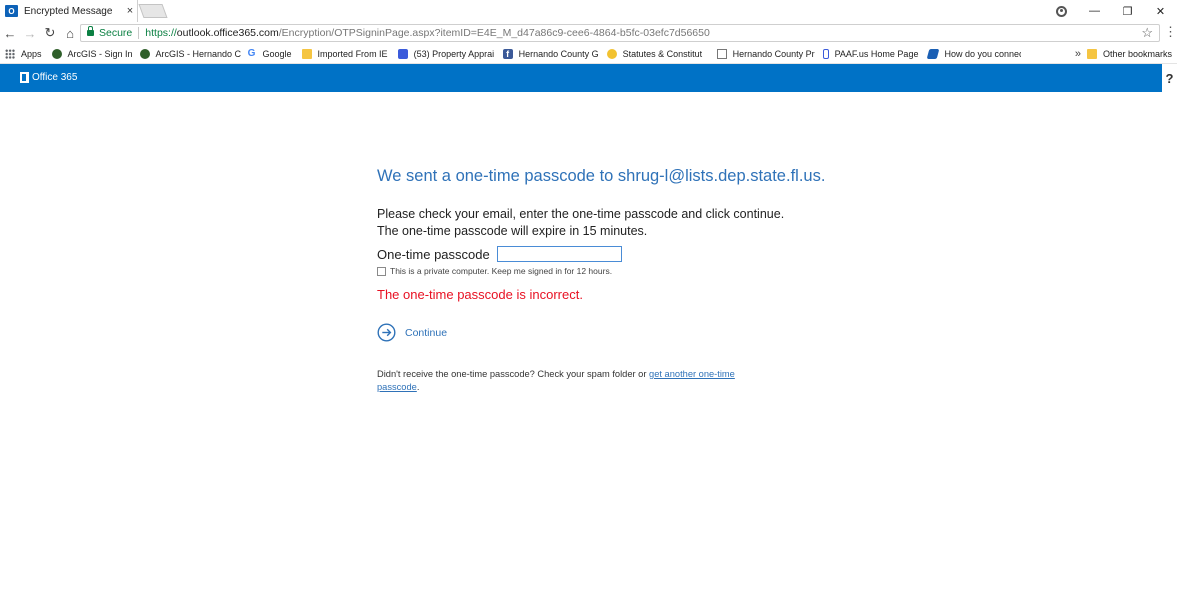 The height and width of the screenshot is (609, 1177). I want to click on office365-logo: Office 365, so click(48, 77).